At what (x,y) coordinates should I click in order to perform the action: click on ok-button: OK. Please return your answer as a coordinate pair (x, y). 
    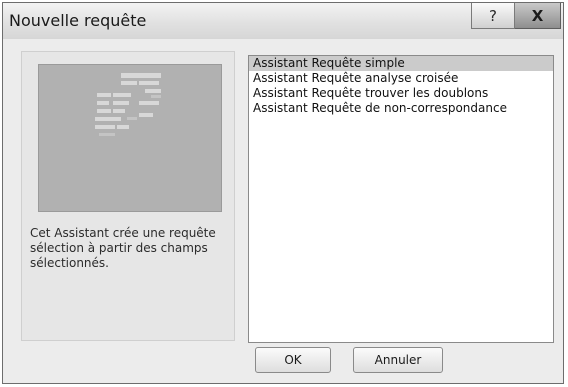
    Looking at the image, I should click on (293, 360).